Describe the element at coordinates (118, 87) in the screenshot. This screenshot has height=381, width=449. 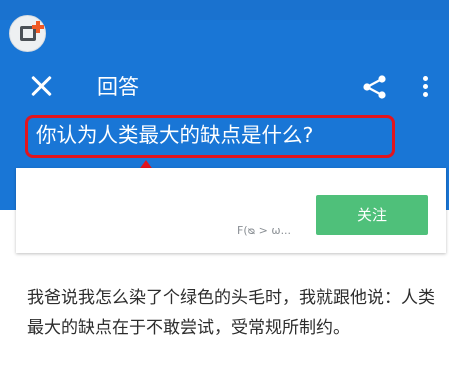
I see `page-title: 回答` at that location.